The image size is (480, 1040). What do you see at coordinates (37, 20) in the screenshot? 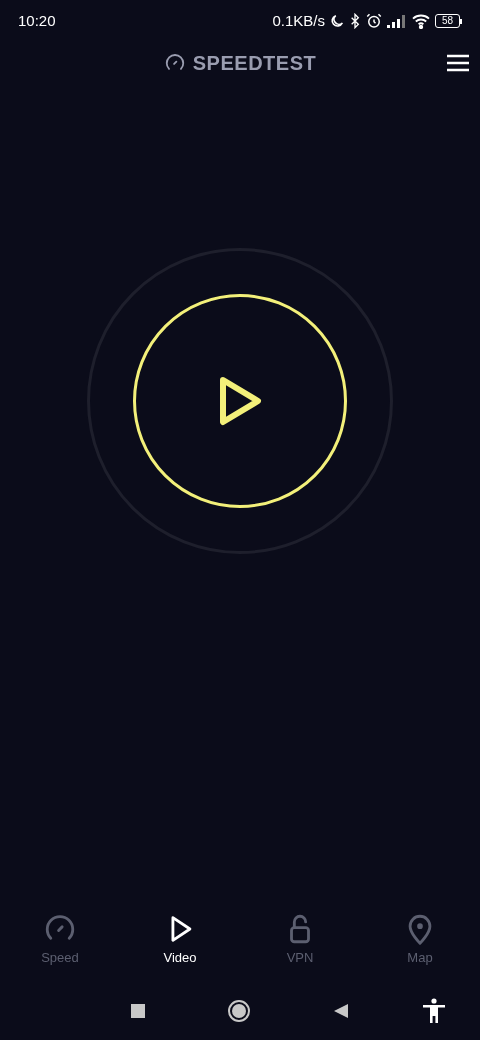
I see `clock-time: 10:20` at bounding box center [37, 20].